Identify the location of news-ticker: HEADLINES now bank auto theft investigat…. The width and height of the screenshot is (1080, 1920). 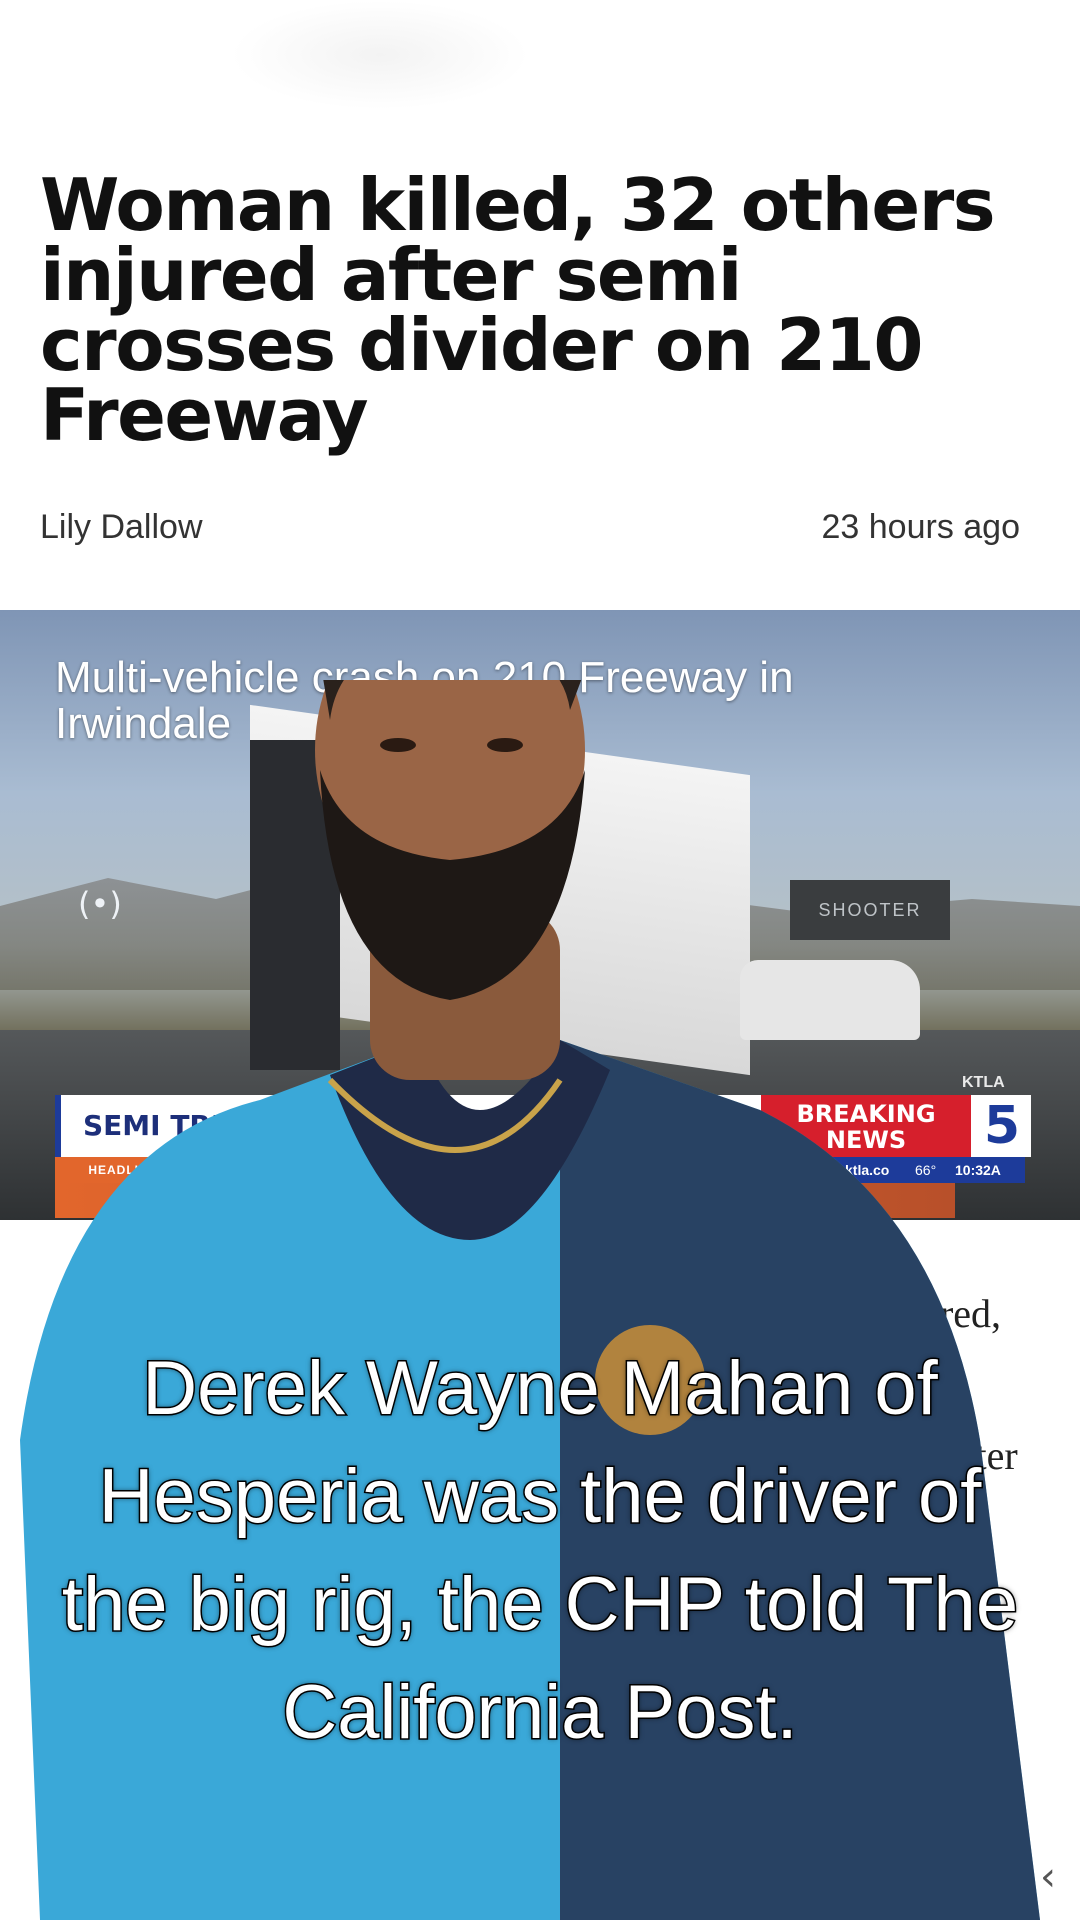
(540, 1170).